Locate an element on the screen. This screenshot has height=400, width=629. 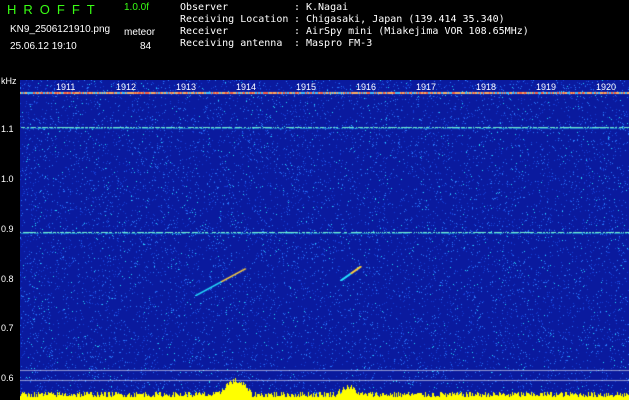
x-tick-label: 1912 is located at coordinates (126, 87).